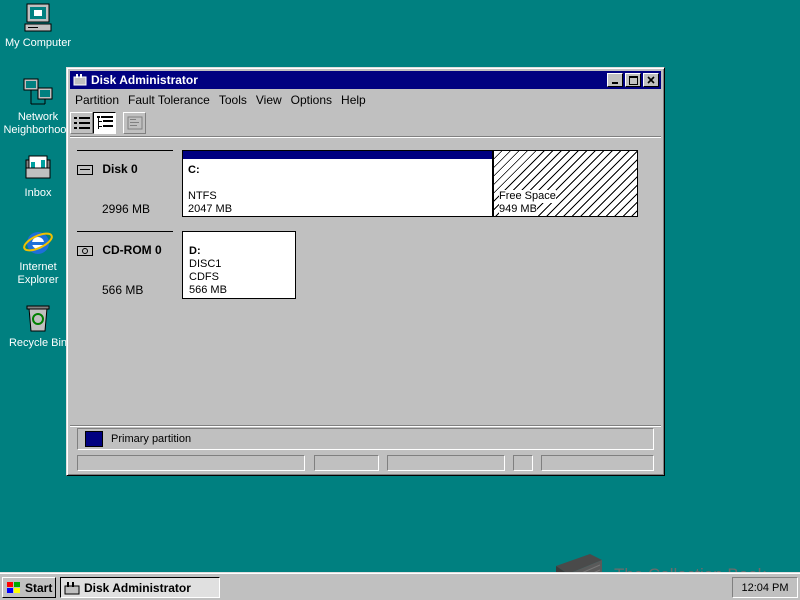 The width and height of the screenshot is (800, 600). Describe the element at coordinates (38, 193) in the screenshot. I see `desktop-icon-label: Inbox` at that location.